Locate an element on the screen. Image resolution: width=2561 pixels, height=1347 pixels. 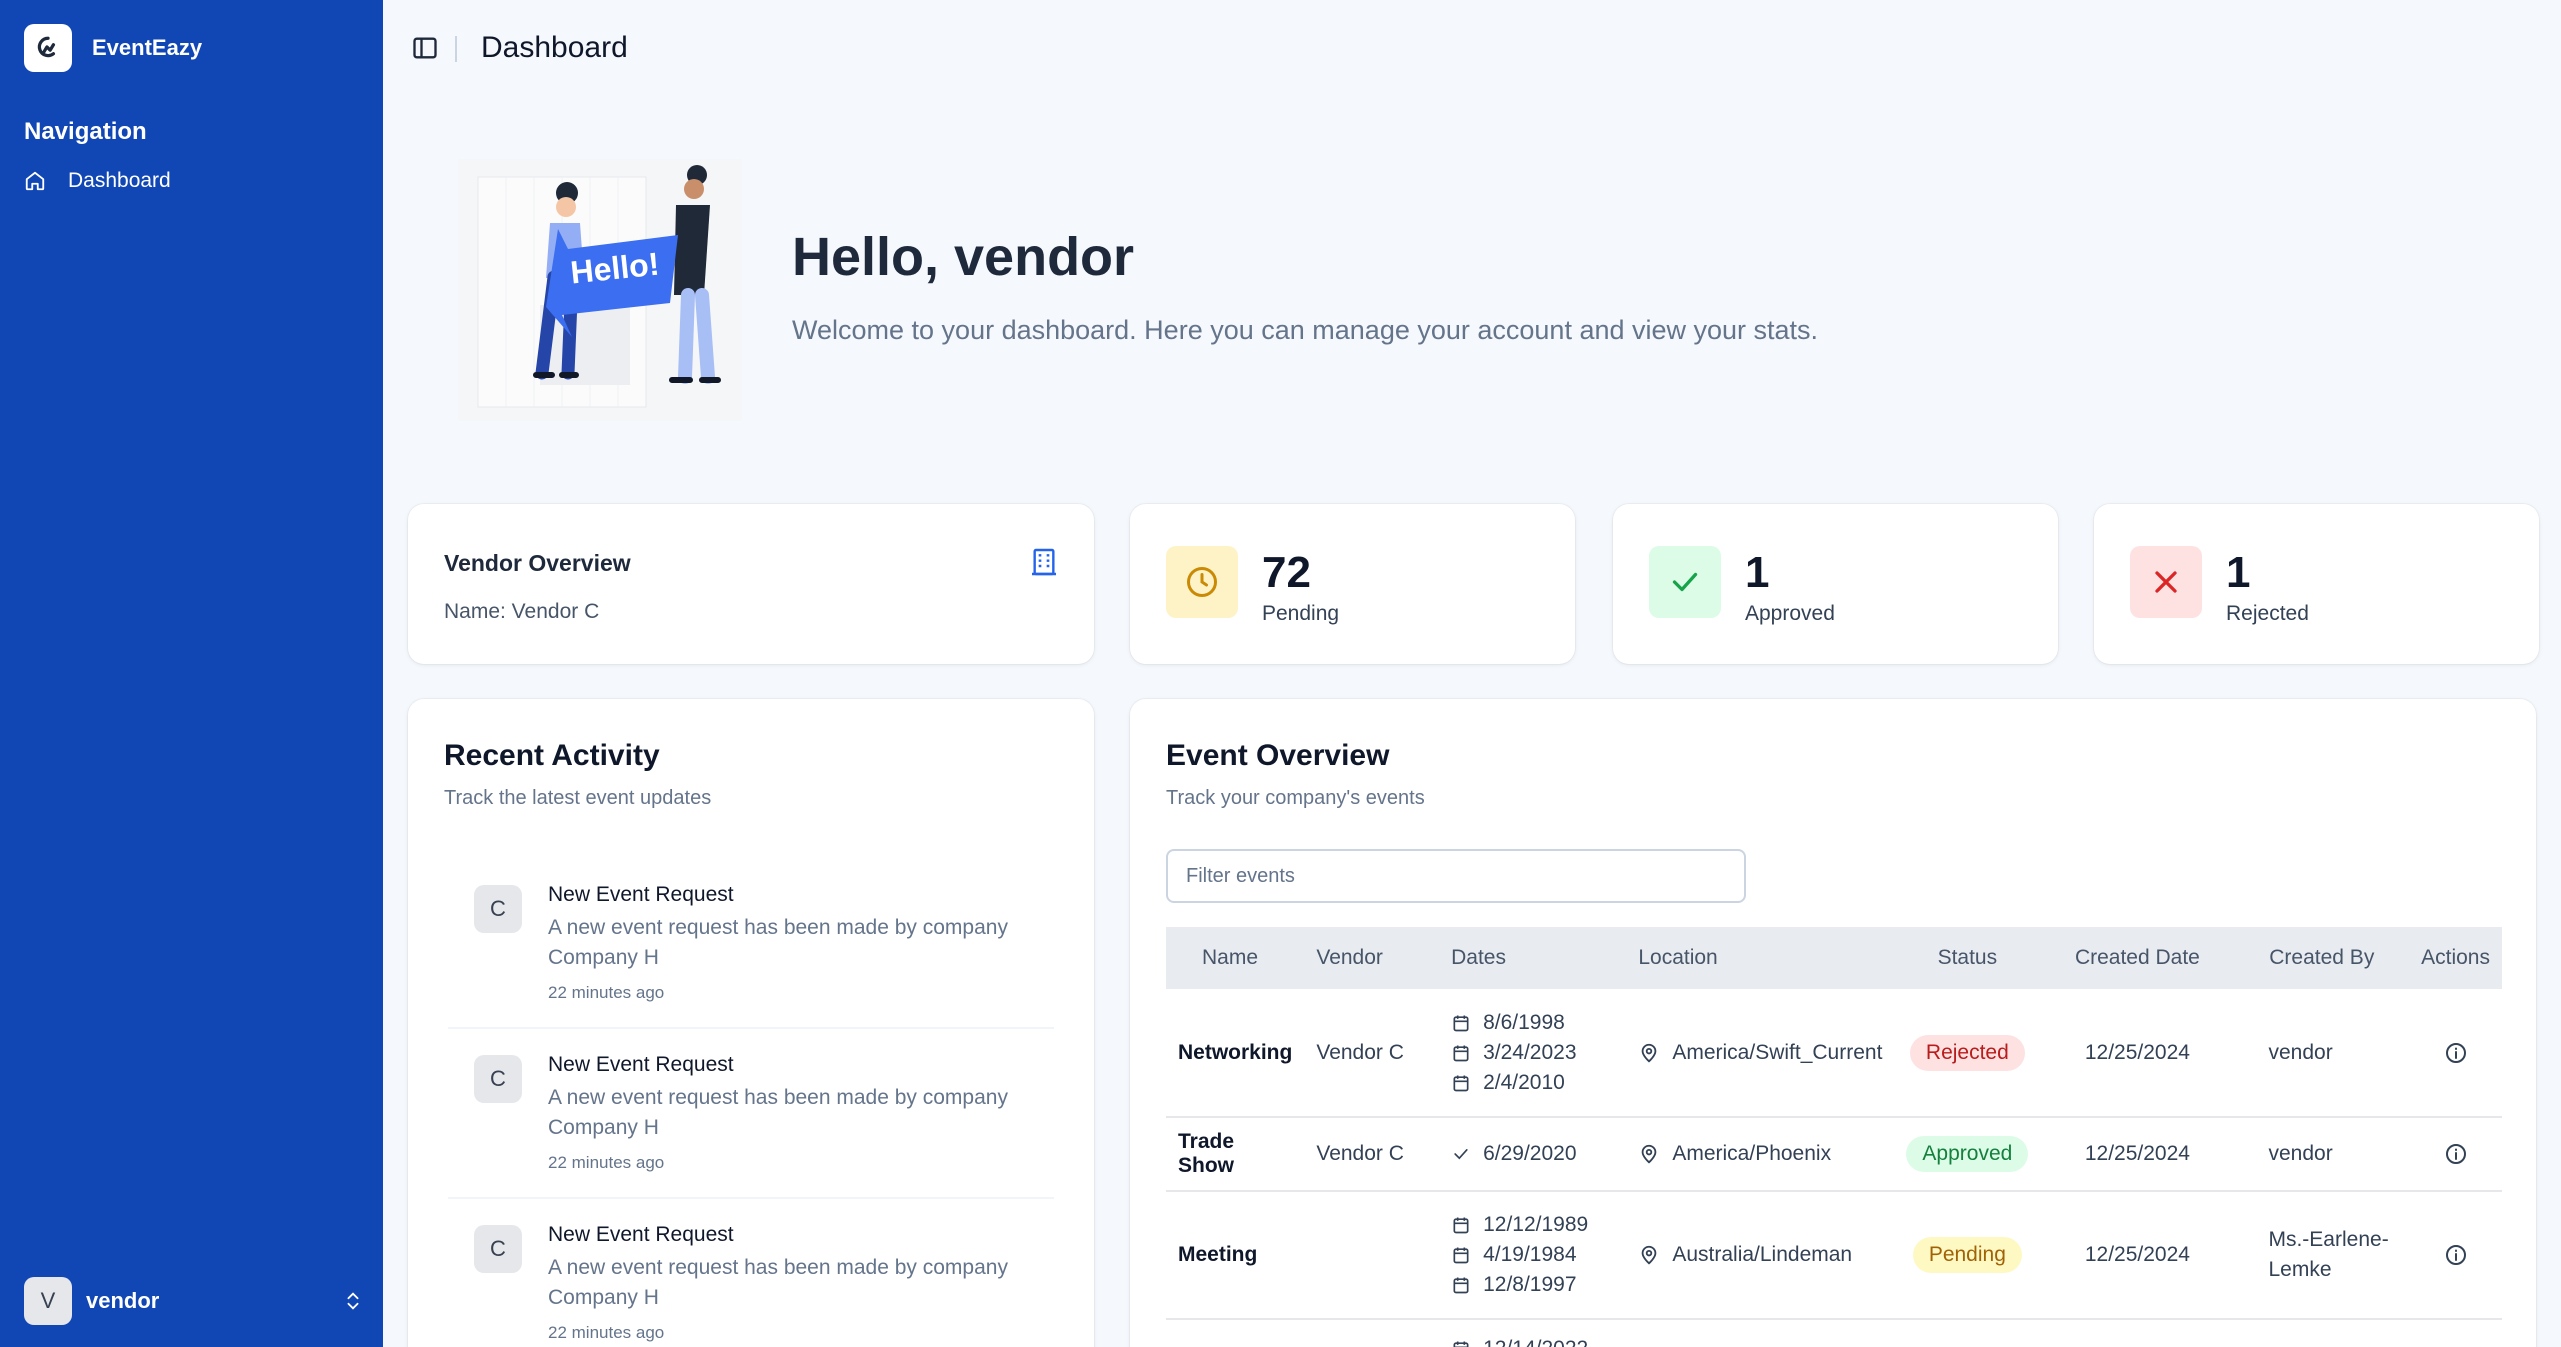
cell-status is located at coordinates (1967, 1333).